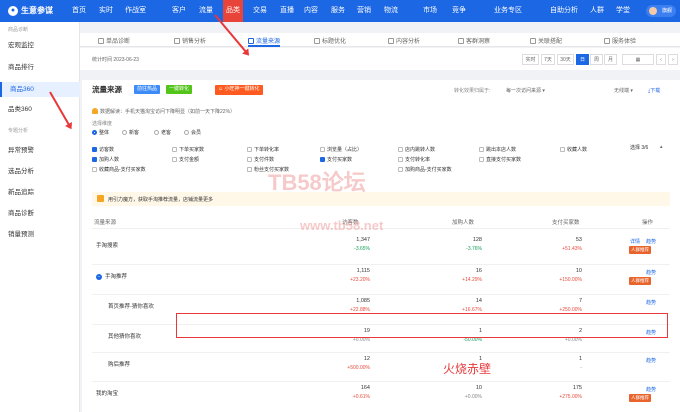 The width and height of the screenshot is (680, 412). I want to click on tab-sales-analysis: 销售分析, so click(190, 40).